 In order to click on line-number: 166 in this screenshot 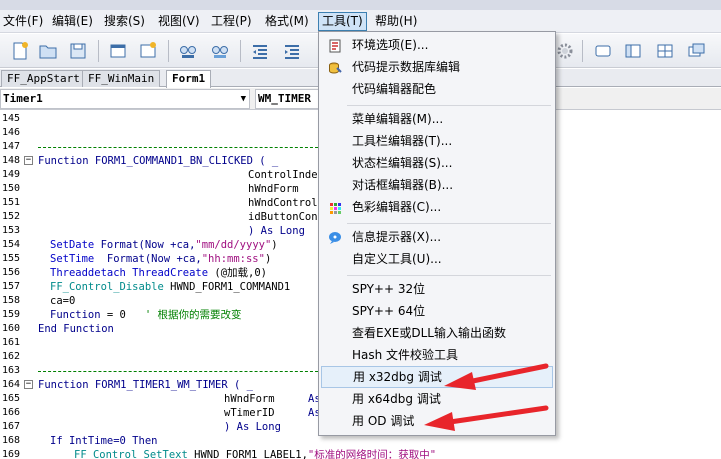, I will do `click(11, 412)`.